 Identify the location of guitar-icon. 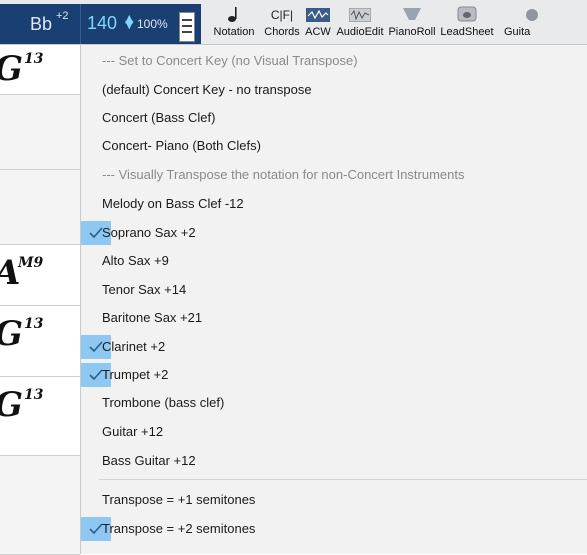
(541, 12).